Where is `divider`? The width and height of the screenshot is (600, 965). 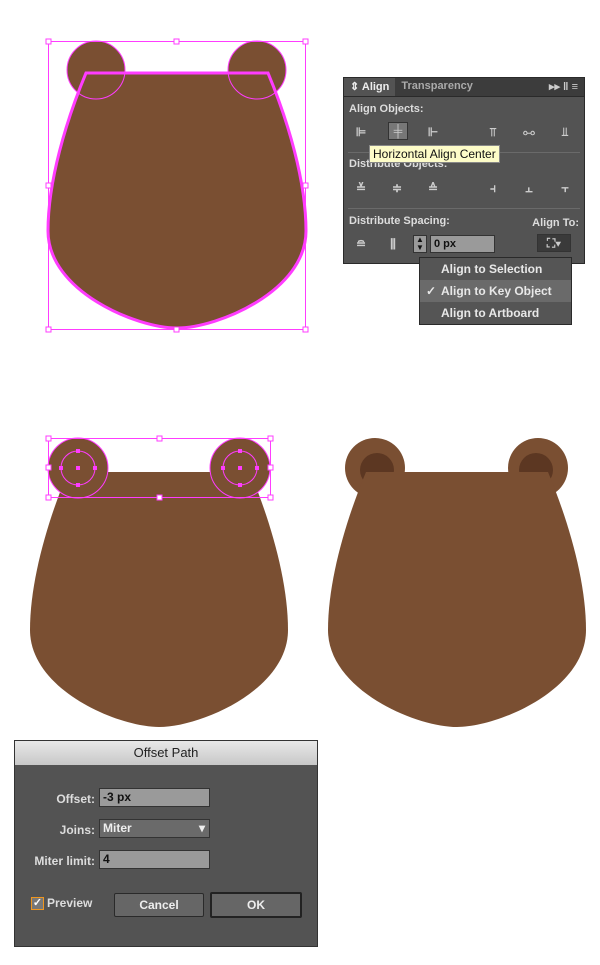 divider is located at coordinates (464, 208).